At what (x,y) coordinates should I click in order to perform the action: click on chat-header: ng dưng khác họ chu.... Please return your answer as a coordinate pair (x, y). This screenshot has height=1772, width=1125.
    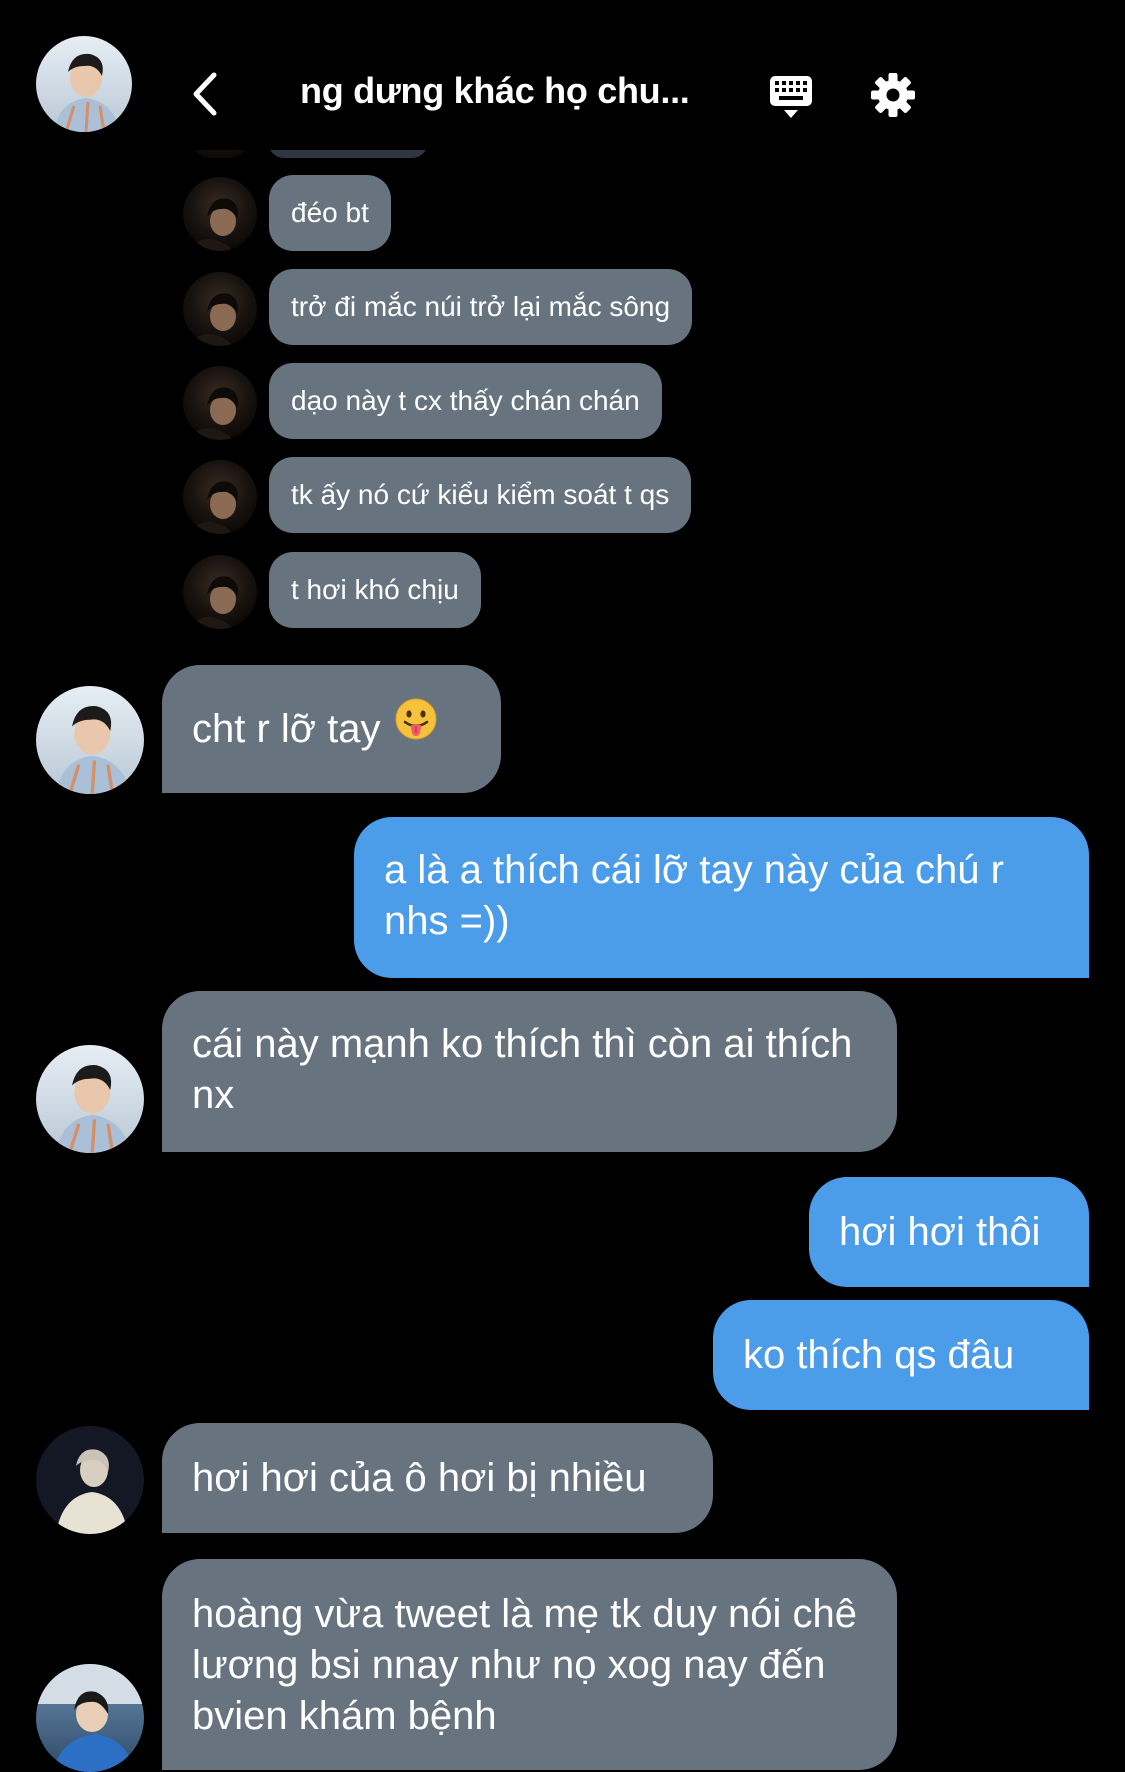
    Looking at the image, I should click on (562, 75).